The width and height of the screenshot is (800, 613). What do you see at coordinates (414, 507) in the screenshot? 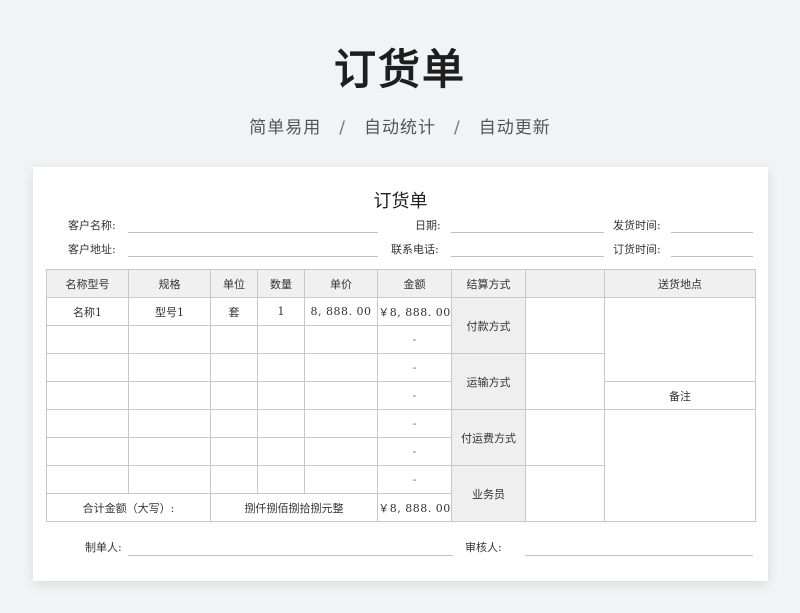
I see `total-amount: ￥8, 888. 00` at bounding box center [414, 507].